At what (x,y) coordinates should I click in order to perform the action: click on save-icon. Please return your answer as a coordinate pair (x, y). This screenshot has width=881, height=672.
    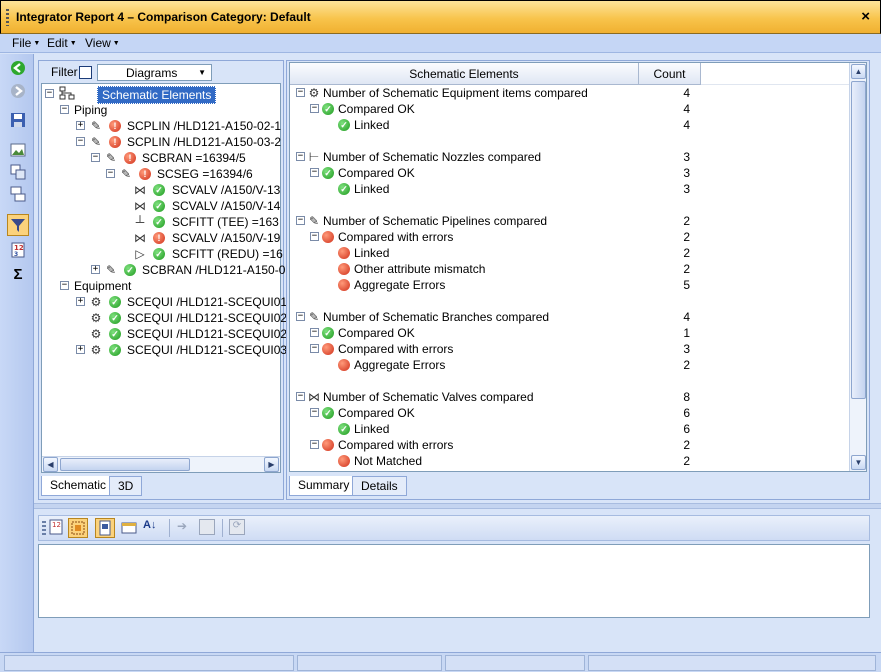
    Looking at the image, I should click on (18, 120).